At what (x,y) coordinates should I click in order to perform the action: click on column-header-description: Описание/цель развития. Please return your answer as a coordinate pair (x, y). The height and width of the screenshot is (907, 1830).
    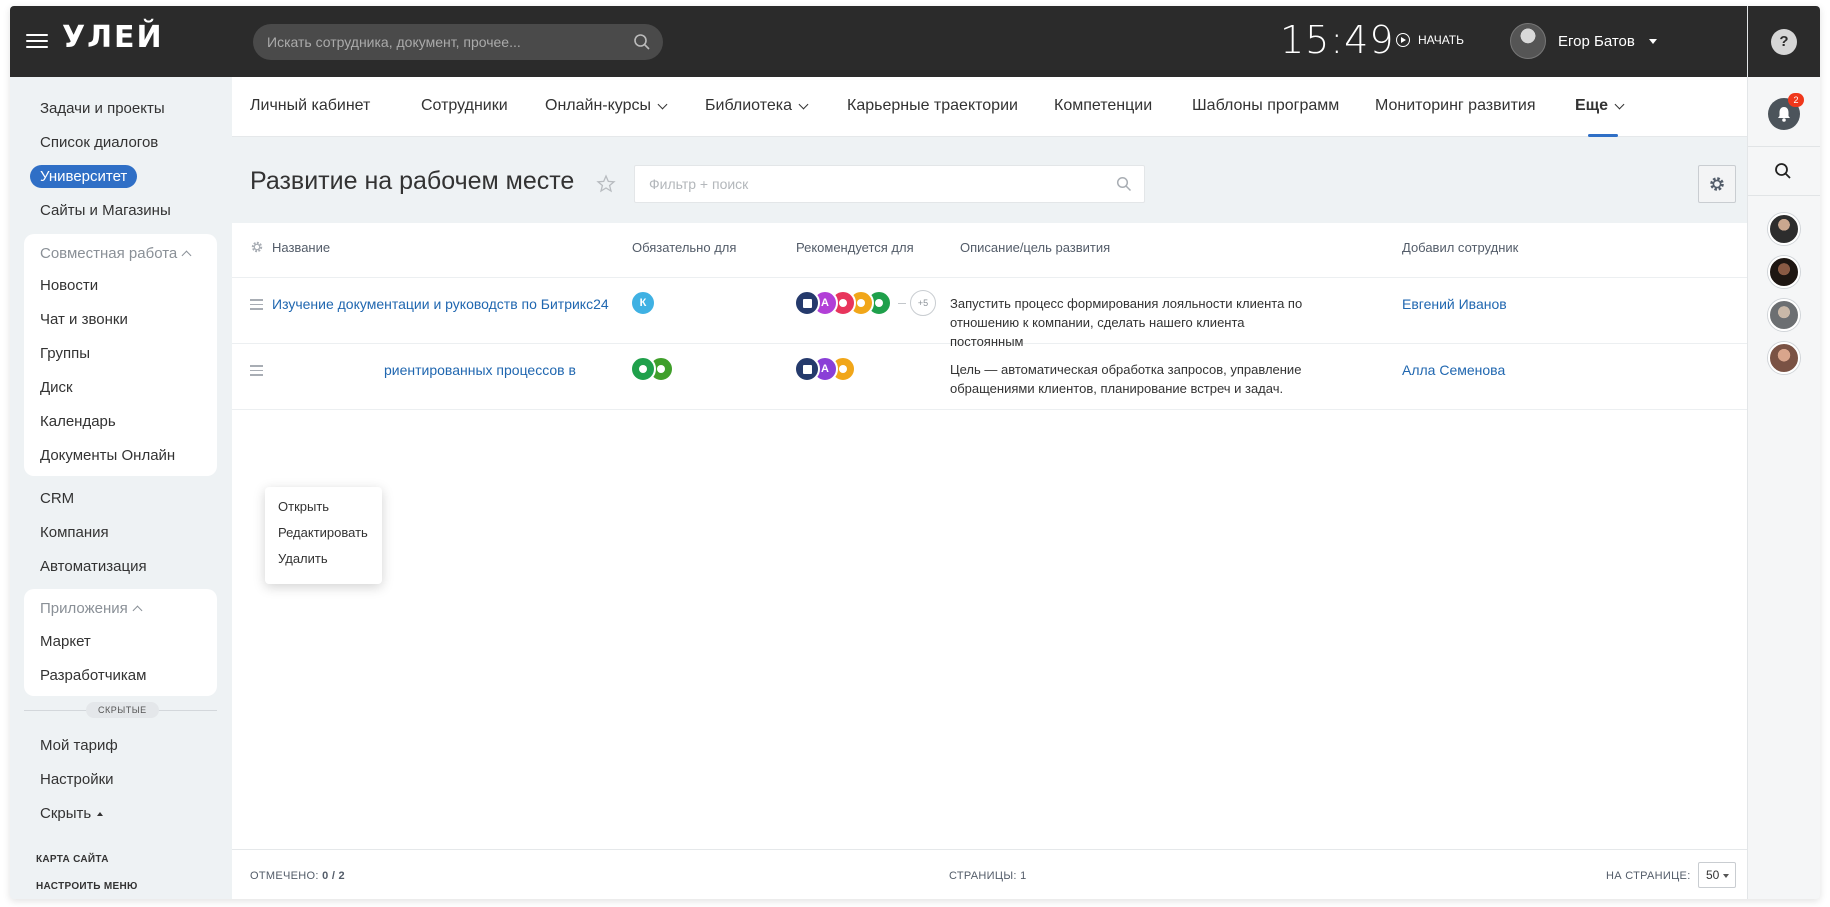
    Looking at the image, I should click on (1035, 247).